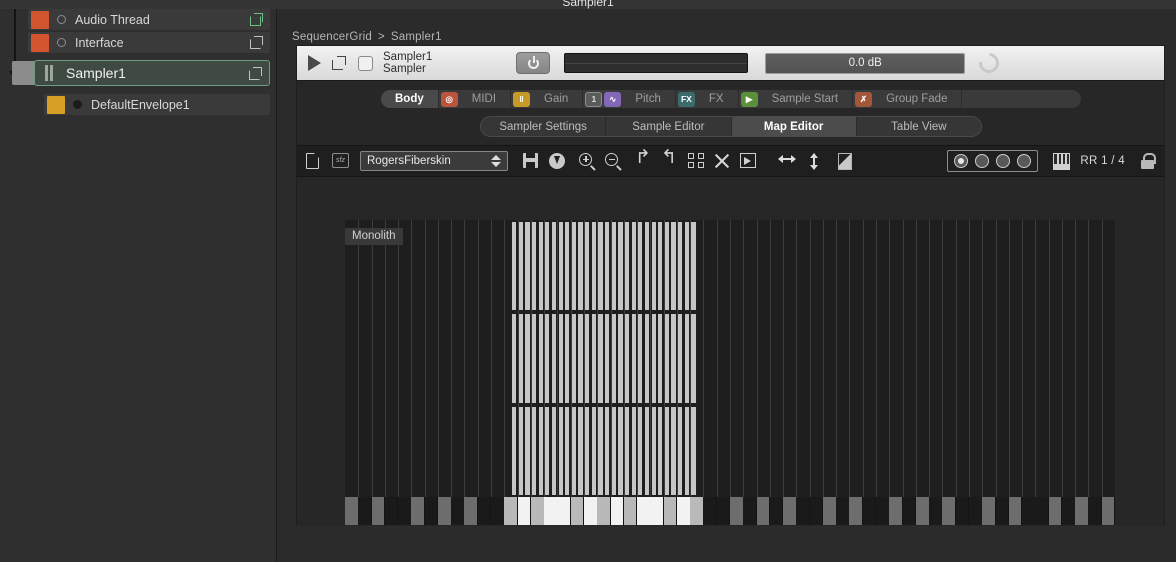 This screenshot has width=1176, height=562. Describe the element at coordinates (365, 63) in the screenshot. I see `bypass-checkbox` at that location.